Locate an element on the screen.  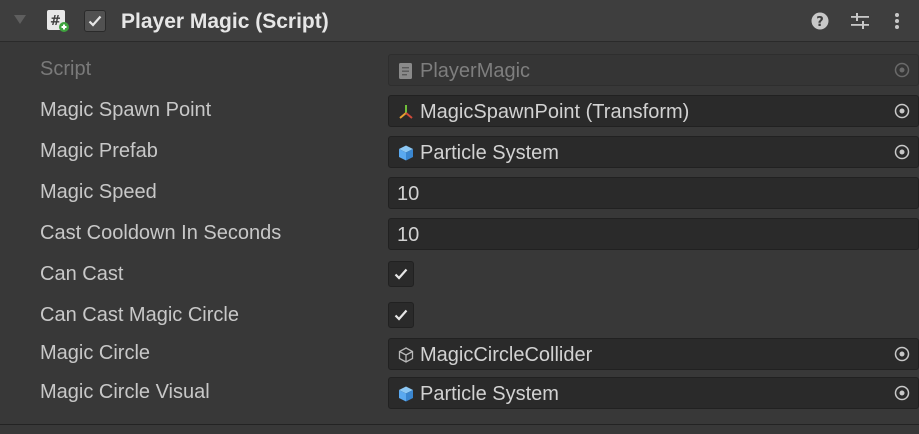
magic-speed-input: 10 is located at coordinates (653, 193).